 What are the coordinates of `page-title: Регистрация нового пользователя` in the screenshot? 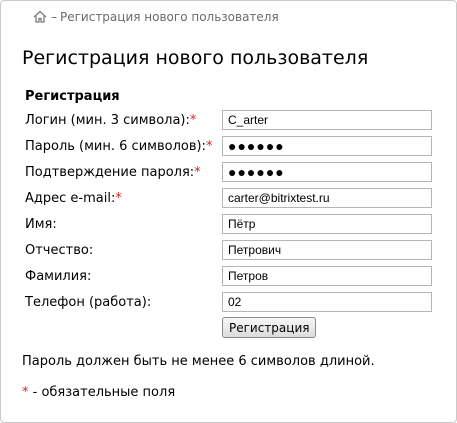 It's located at (195, 58).